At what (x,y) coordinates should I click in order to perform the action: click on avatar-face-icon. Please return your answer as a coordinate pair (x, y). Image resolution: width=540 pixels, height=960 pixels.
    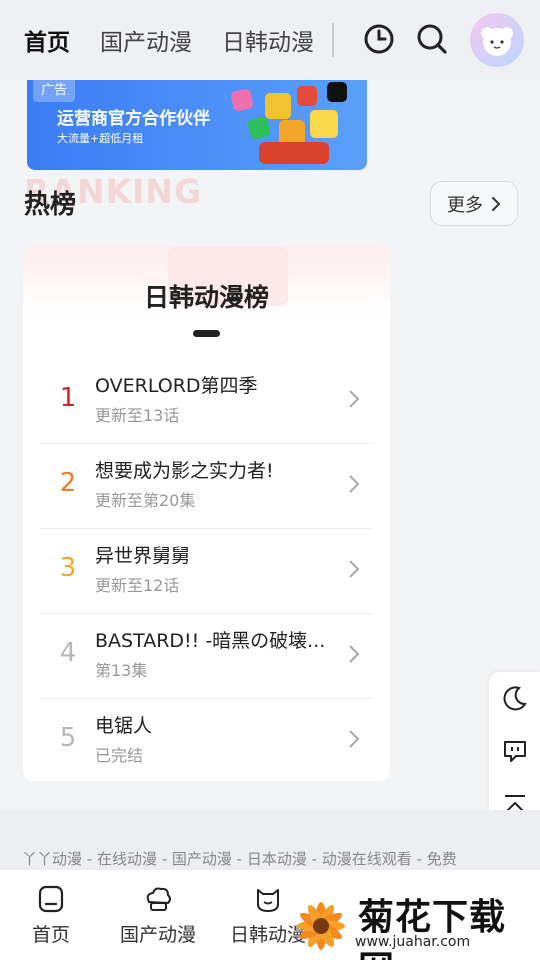
    Looking at the image, I should click on (497, 41).